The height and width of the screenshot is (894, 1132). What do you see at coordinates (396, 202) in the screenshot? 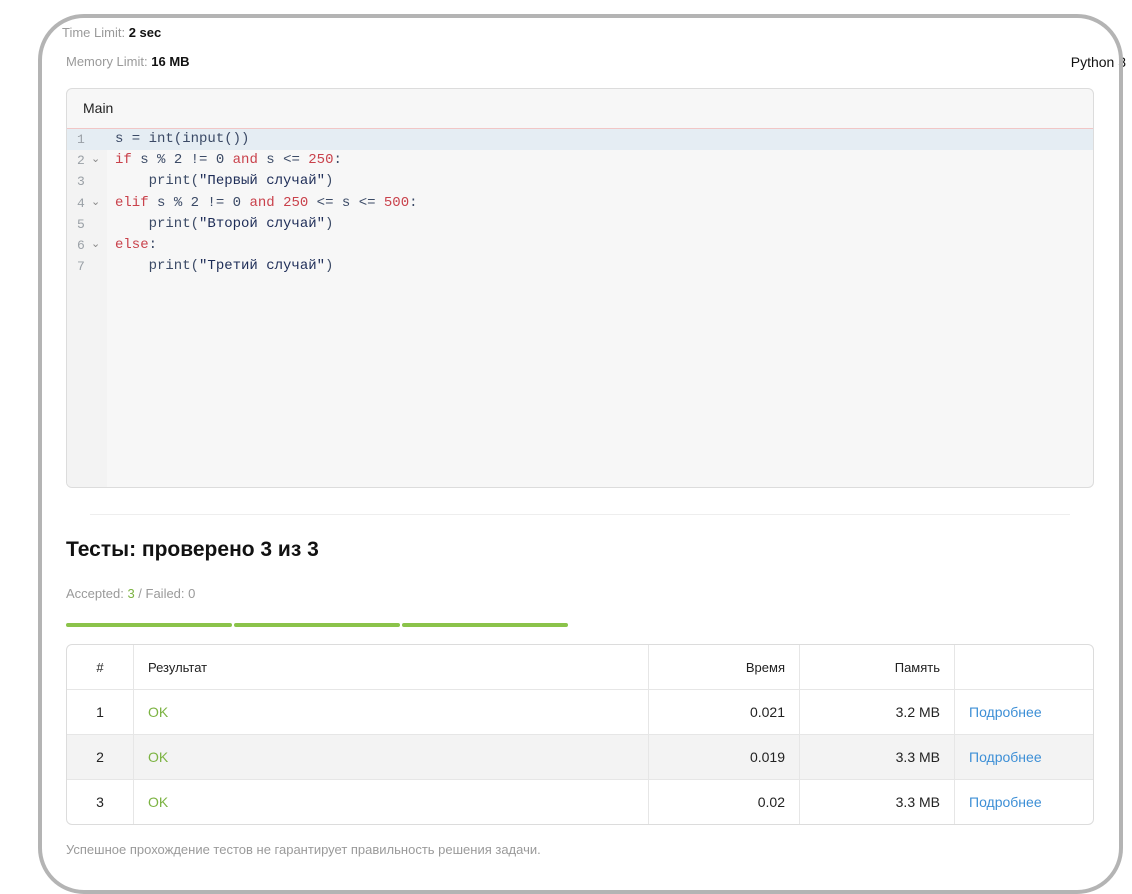
I see `code-token: 500` at bounding box center [396, 202].